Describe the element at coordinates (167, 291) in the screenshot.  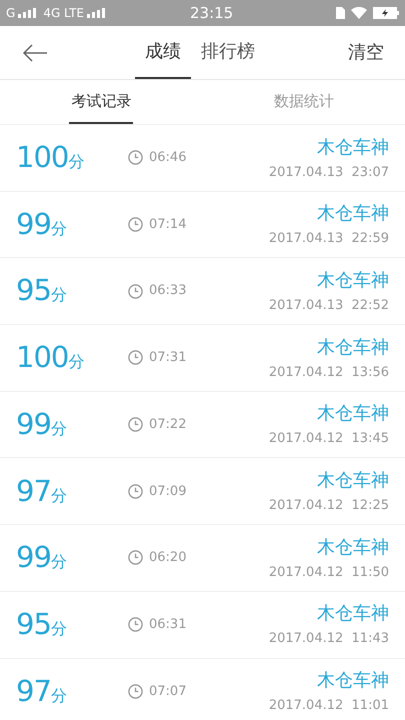
I see `duration: 06:33` at that location.